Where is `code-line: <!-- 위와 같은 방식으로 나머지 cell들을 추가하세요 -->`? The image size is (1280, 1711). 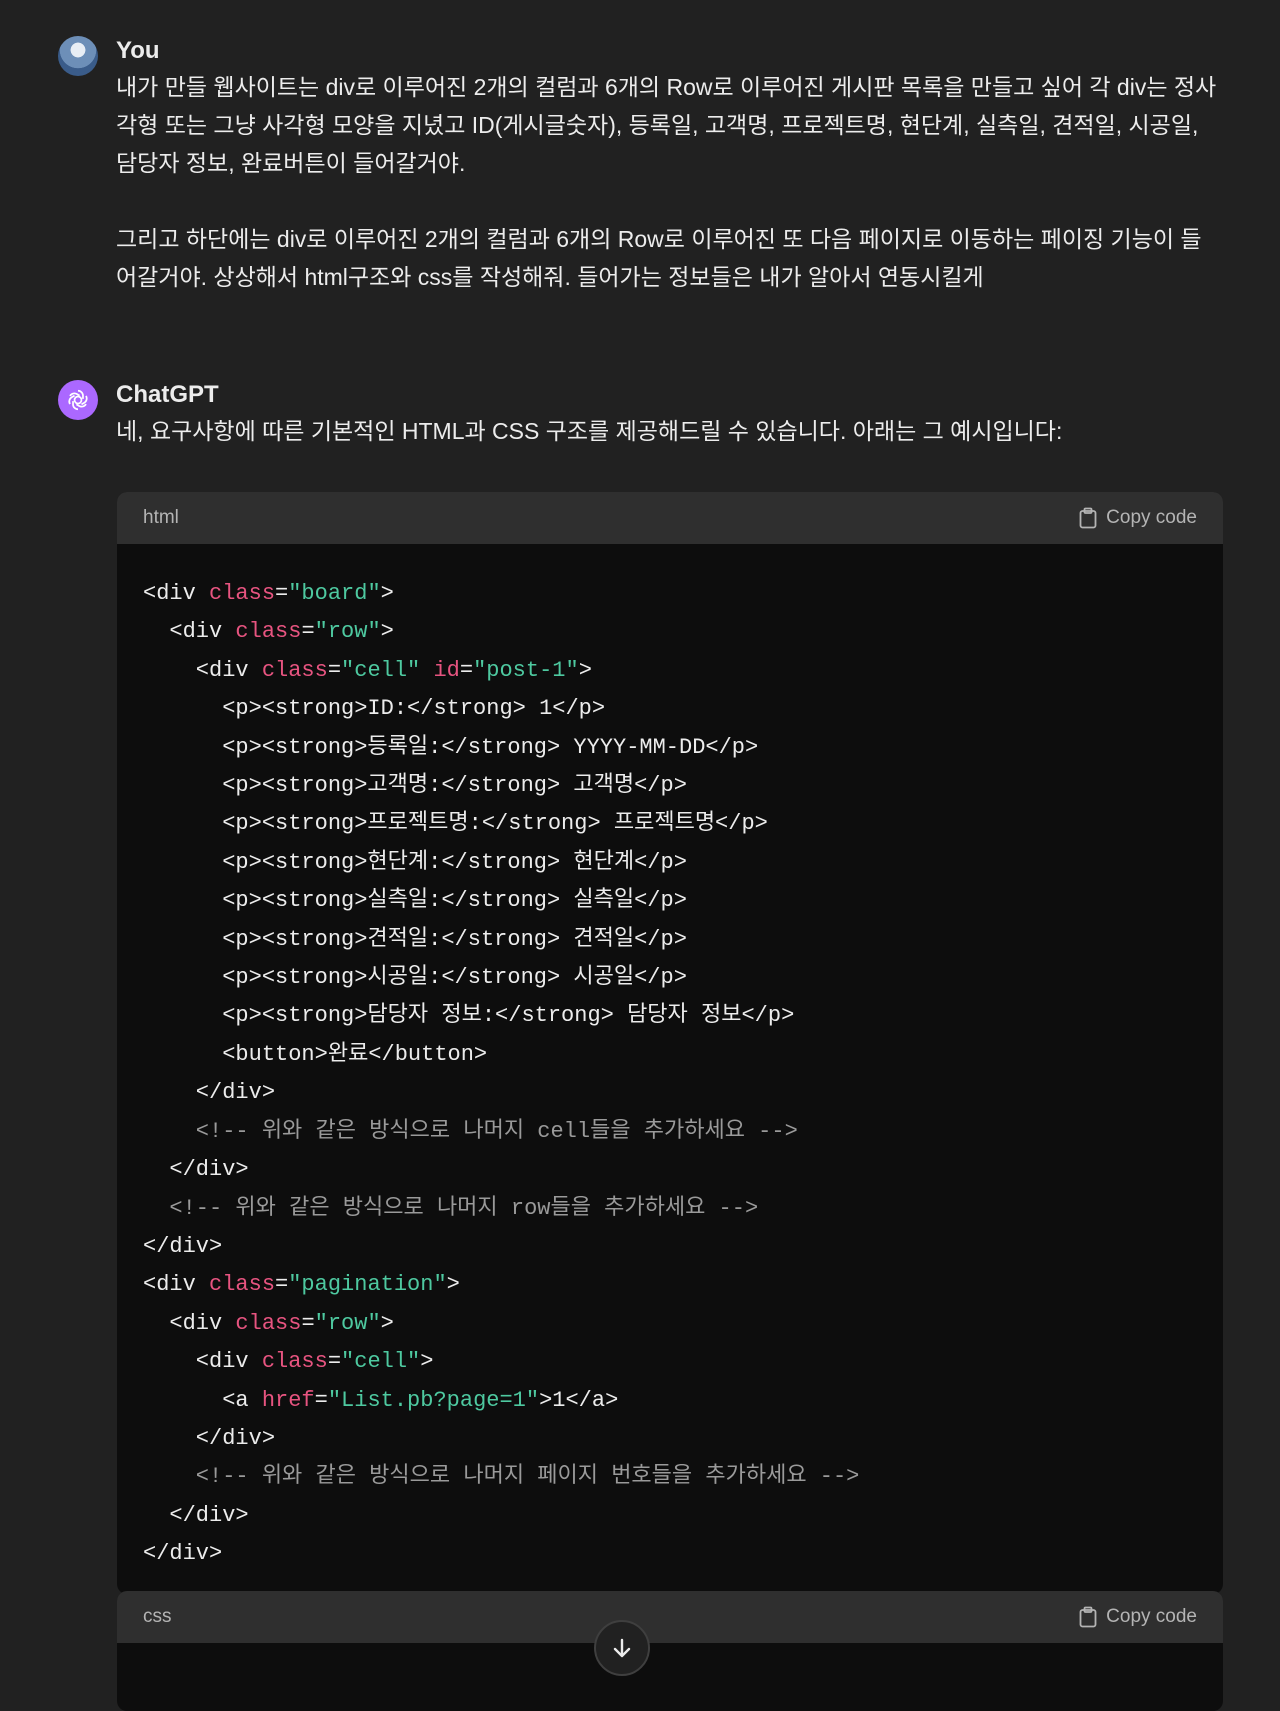
code-line: <!-- 위와 같은 방식으로 나머지 cell들을 추가하세요 --> is located at coordinates (470, 1131).